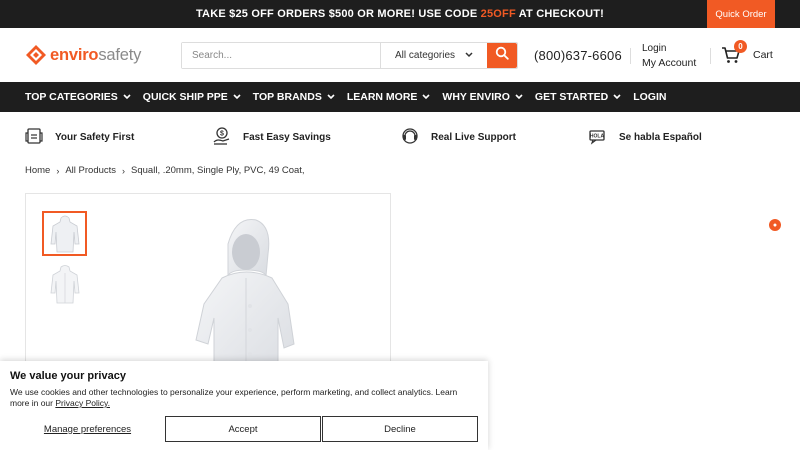 This screenshot has width=800, height=450. I want to click on search-bar: All categories, so click(349, 55).